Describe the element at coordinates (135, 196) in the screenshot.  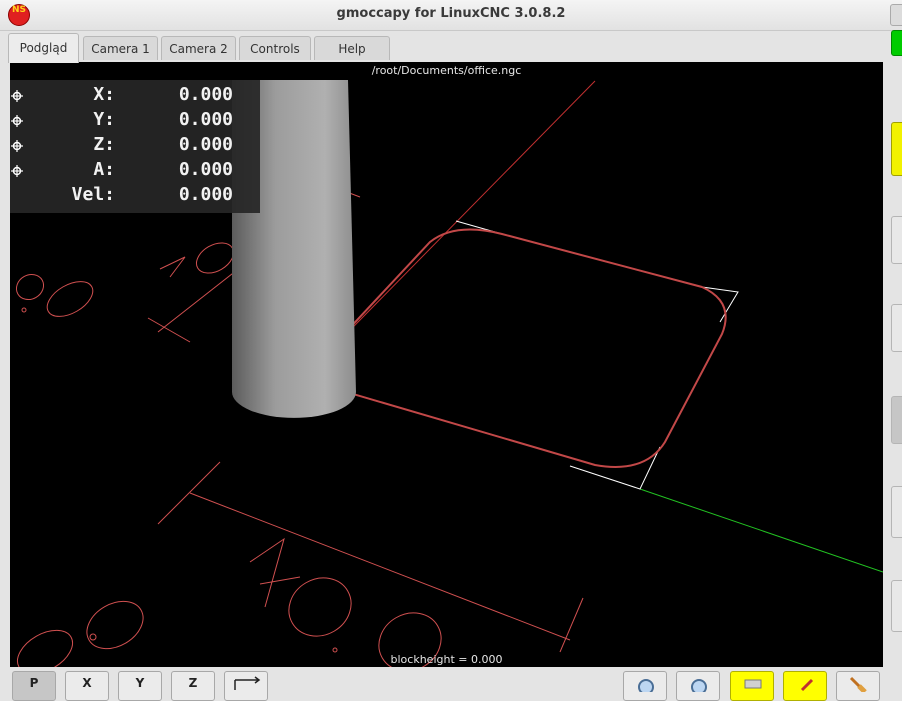
I see `dro-row-vel: Vel: 0.000` at that location.